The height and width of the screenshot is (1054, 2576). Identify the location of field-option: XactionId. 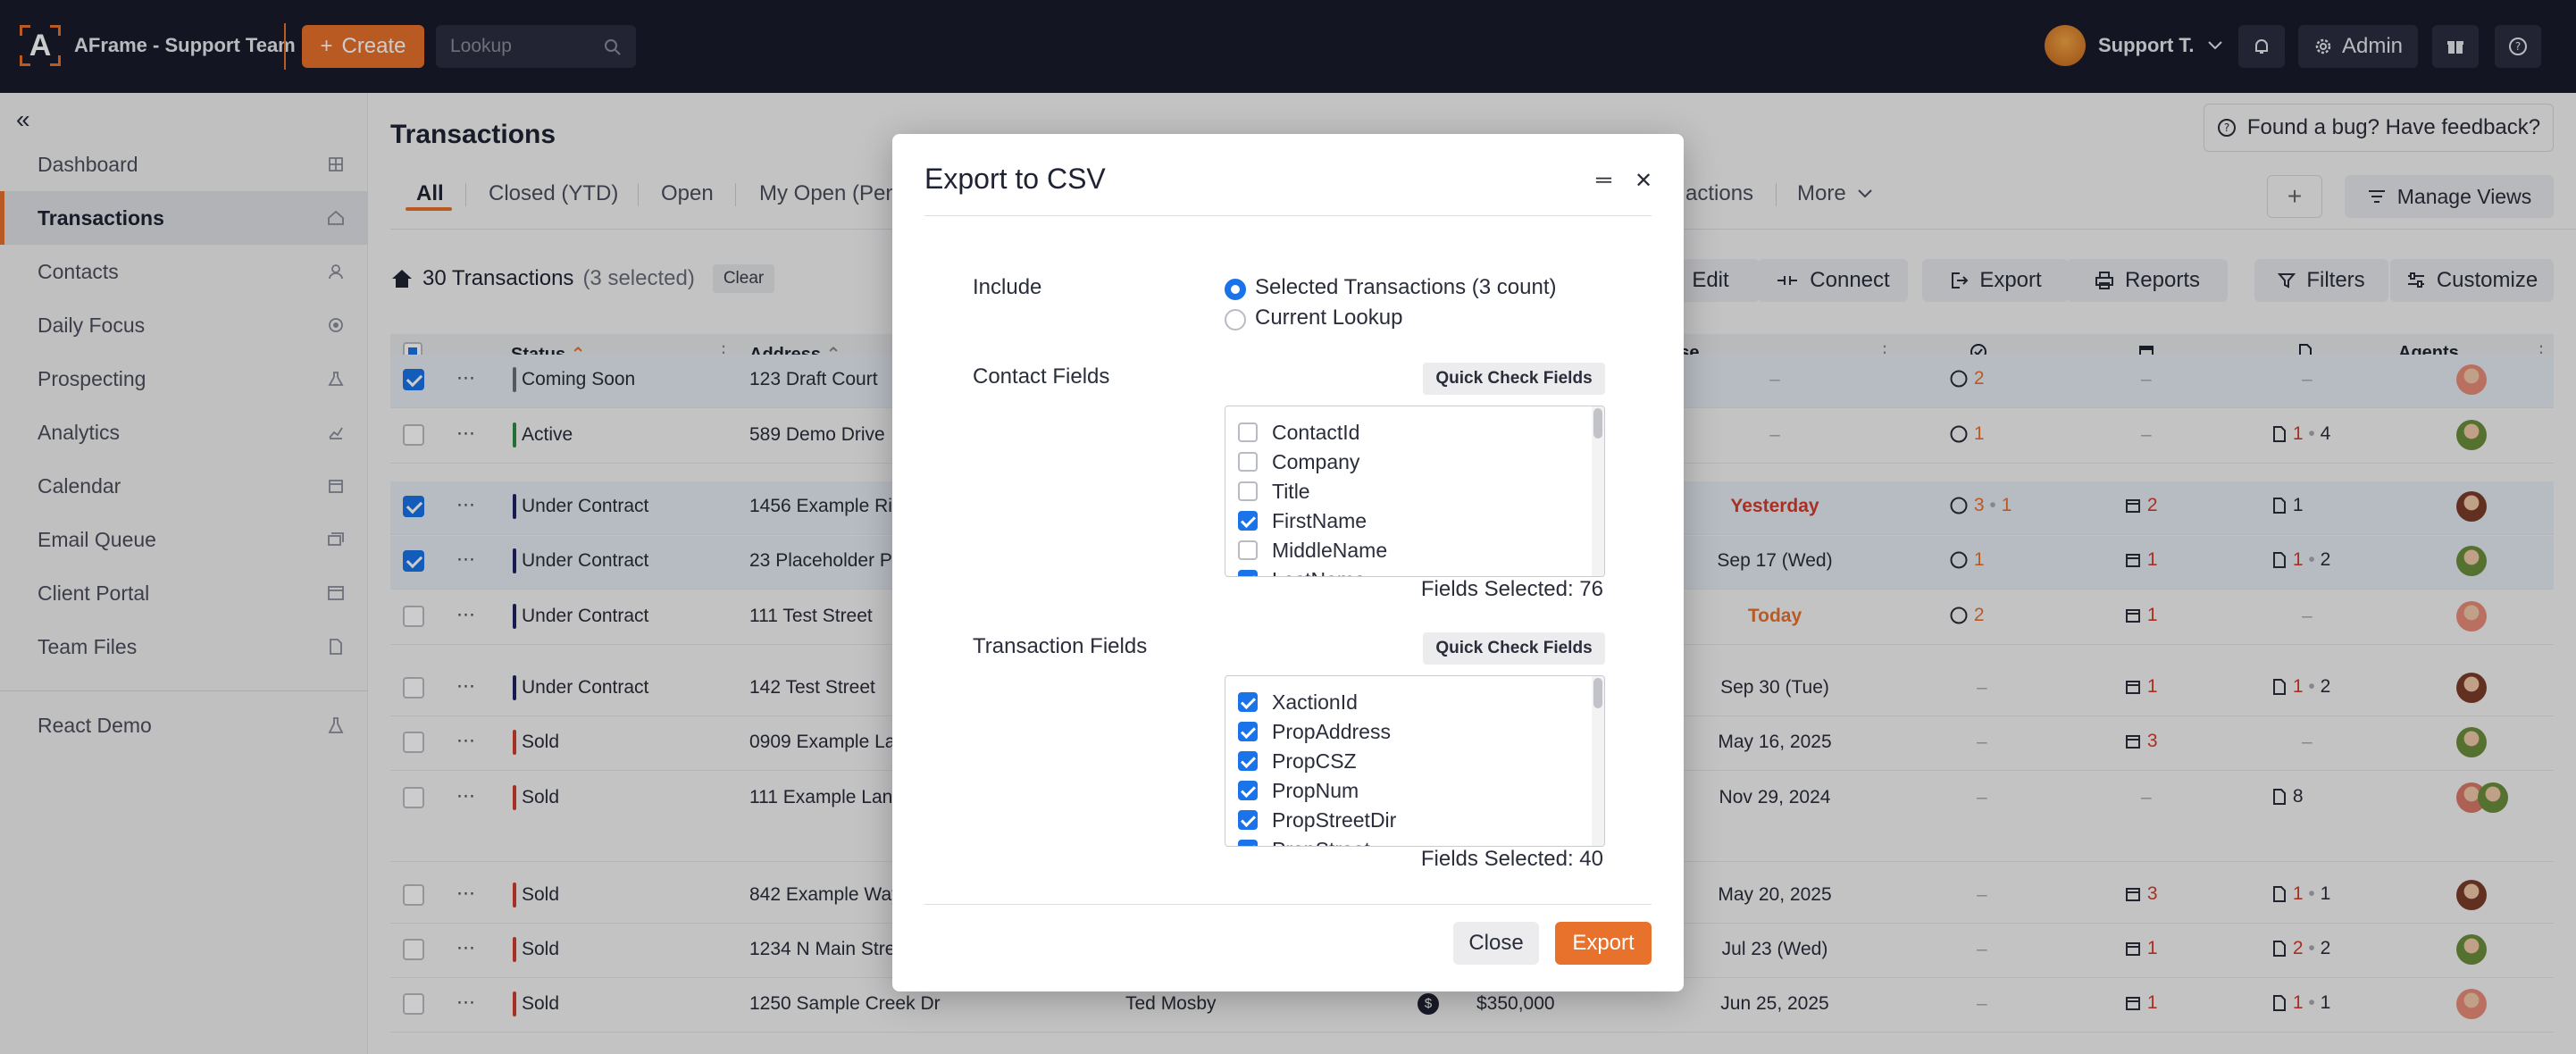
(1298, 702).